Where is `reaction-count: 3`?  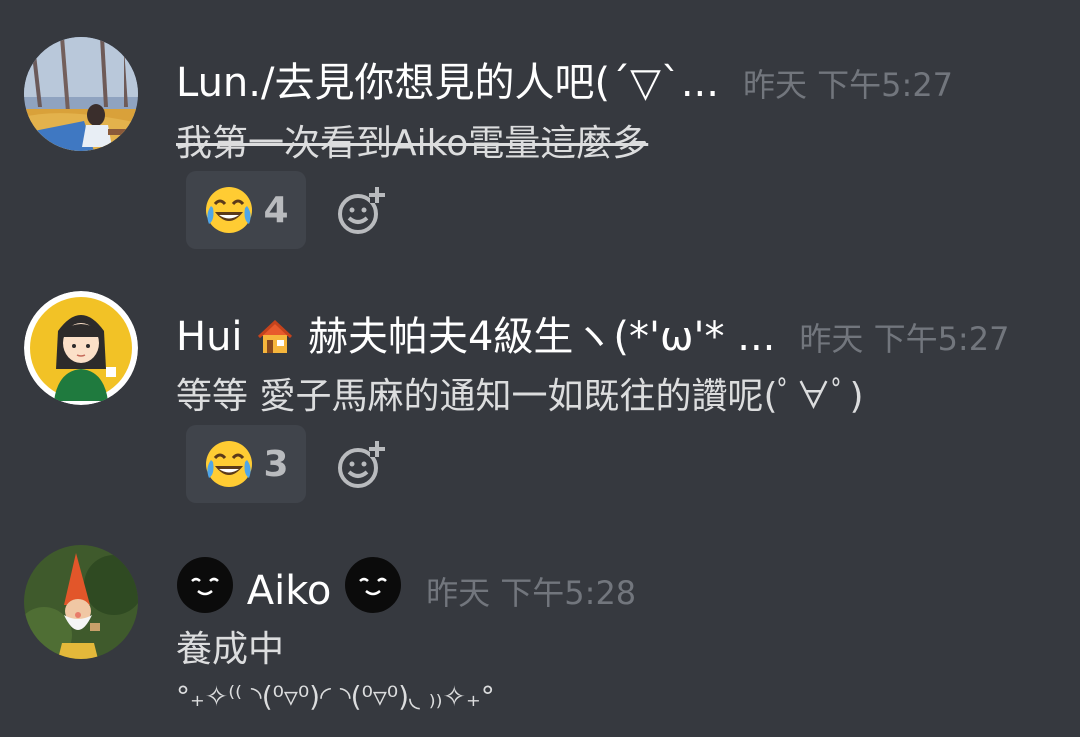 reaction-count: 3 is located at coordinates (276, 464).